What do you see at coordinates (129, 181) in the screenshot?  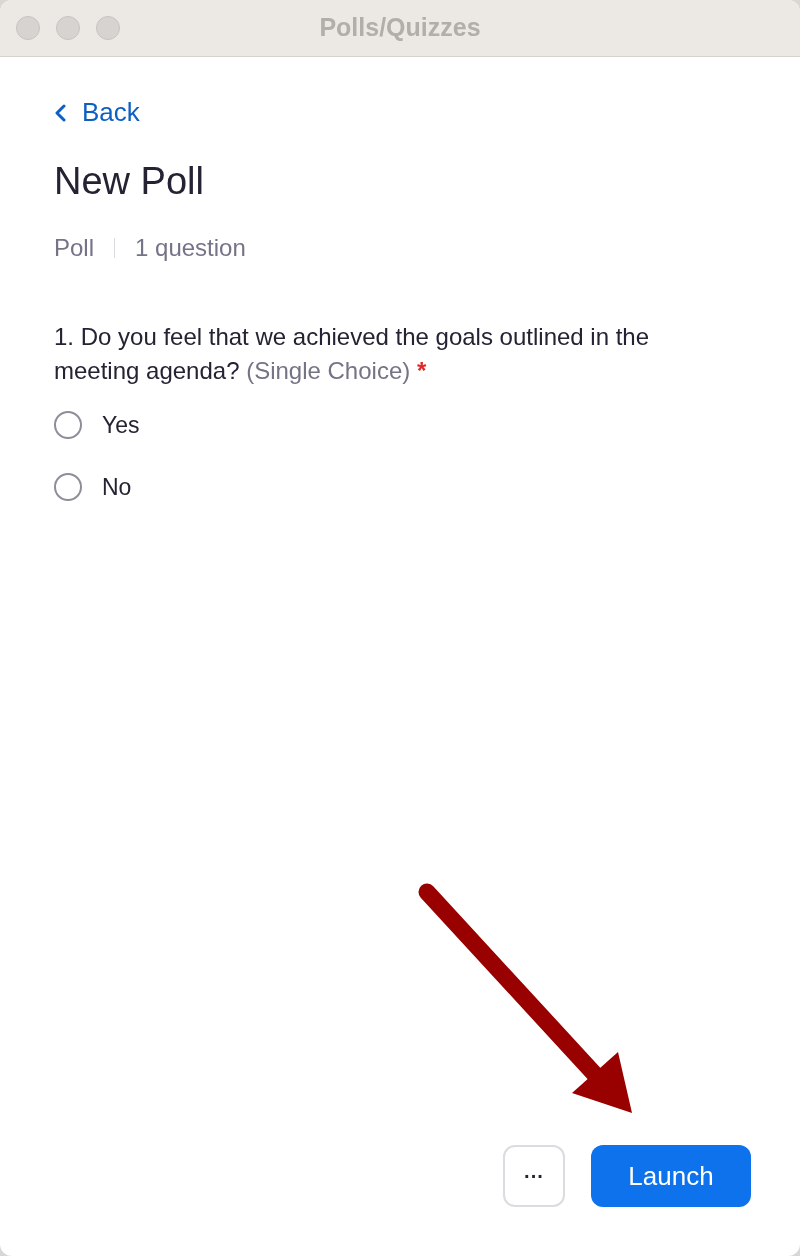 I see `page-title: New Poll` at bounding box center [129, 181].